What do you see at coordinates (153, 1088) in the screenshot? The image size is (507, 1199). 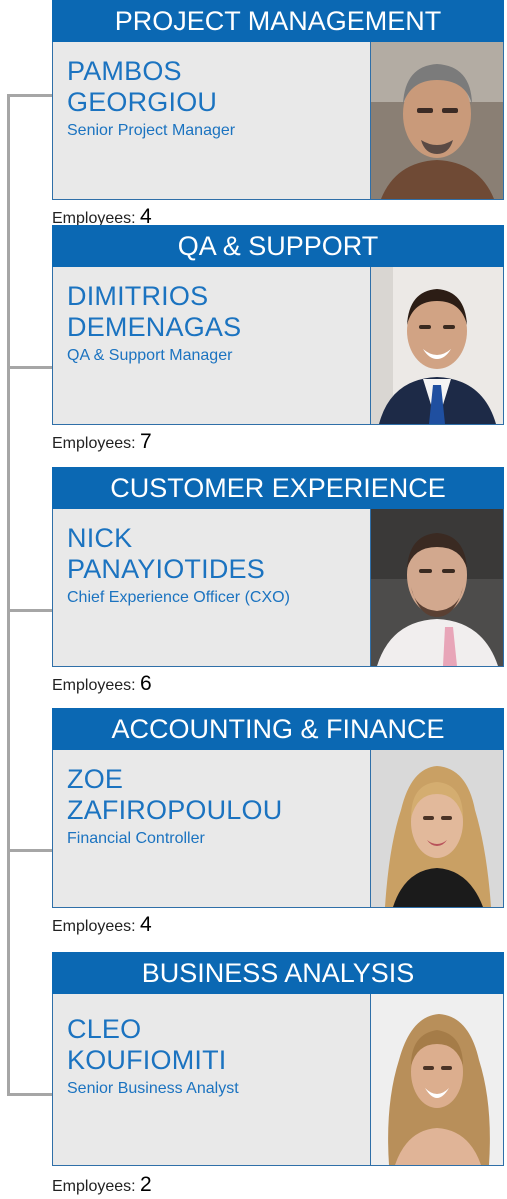 I see `employee-role: Senior Business Analyst` at bounding box center [153, 1088].